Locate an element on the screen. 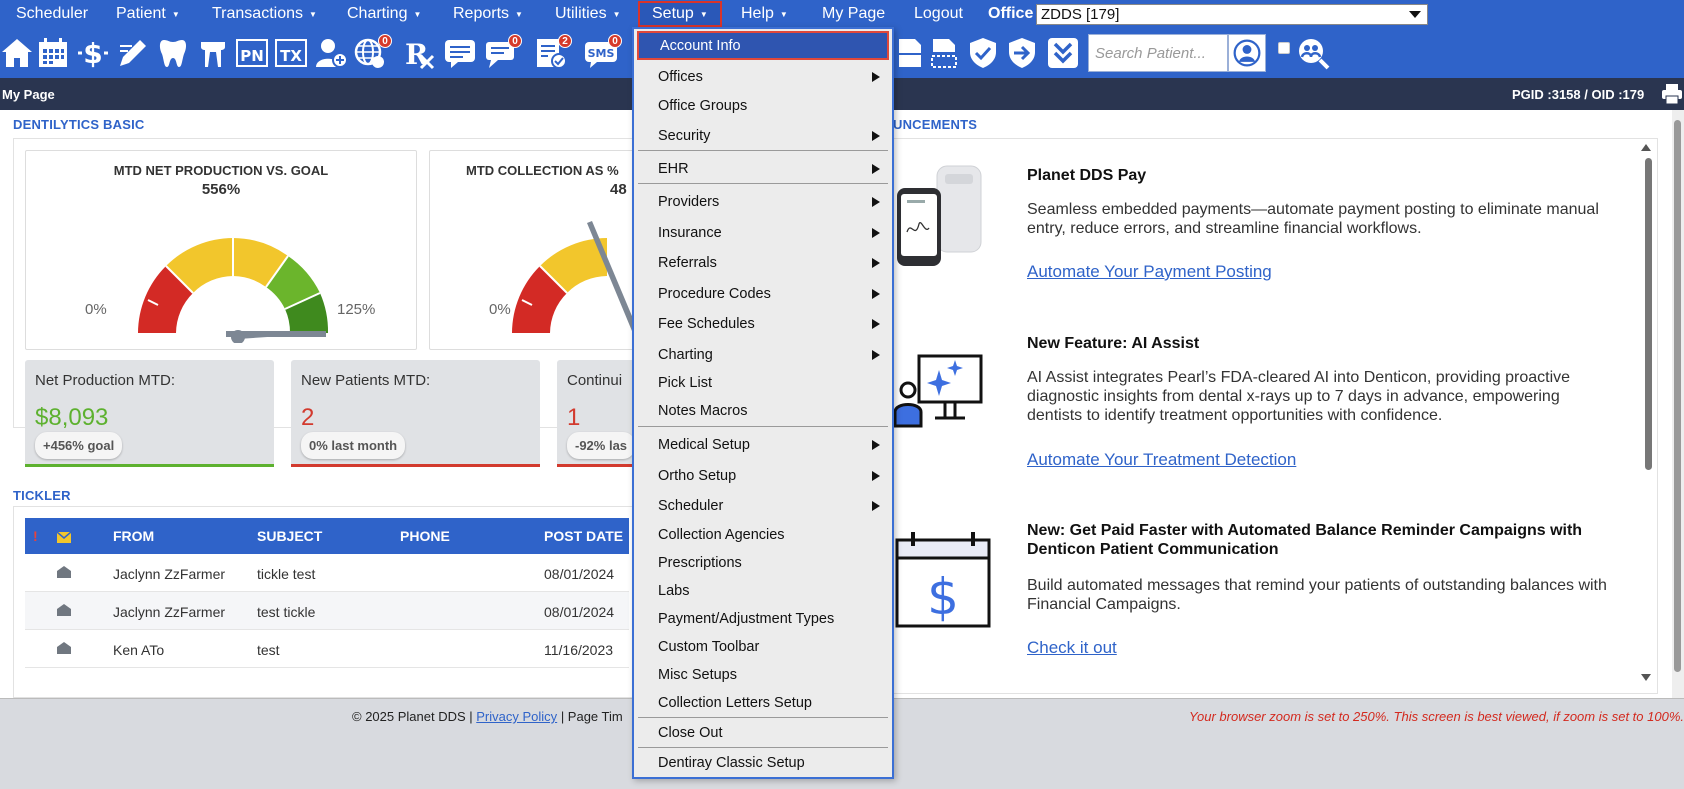  setup-item-custom-toolbar: Custom Toolbar is located at coordinates (763, 647).